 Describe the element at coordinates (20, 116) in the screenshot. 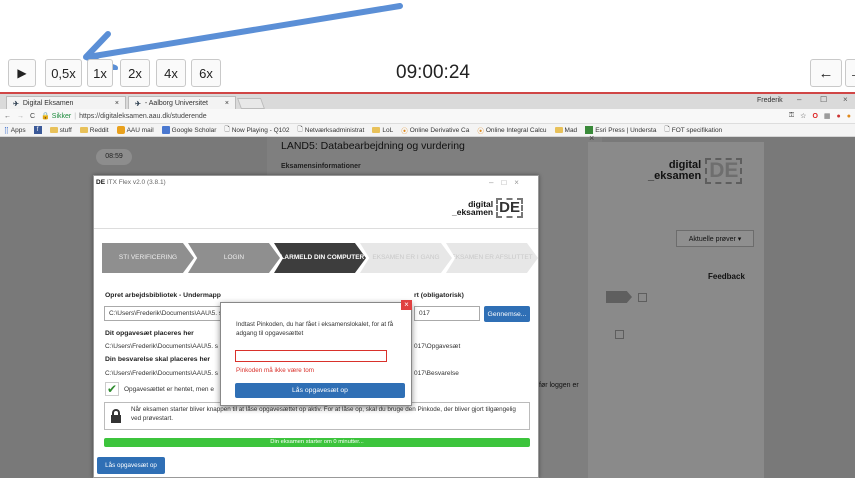

I see `forward-icon: →` at that location.